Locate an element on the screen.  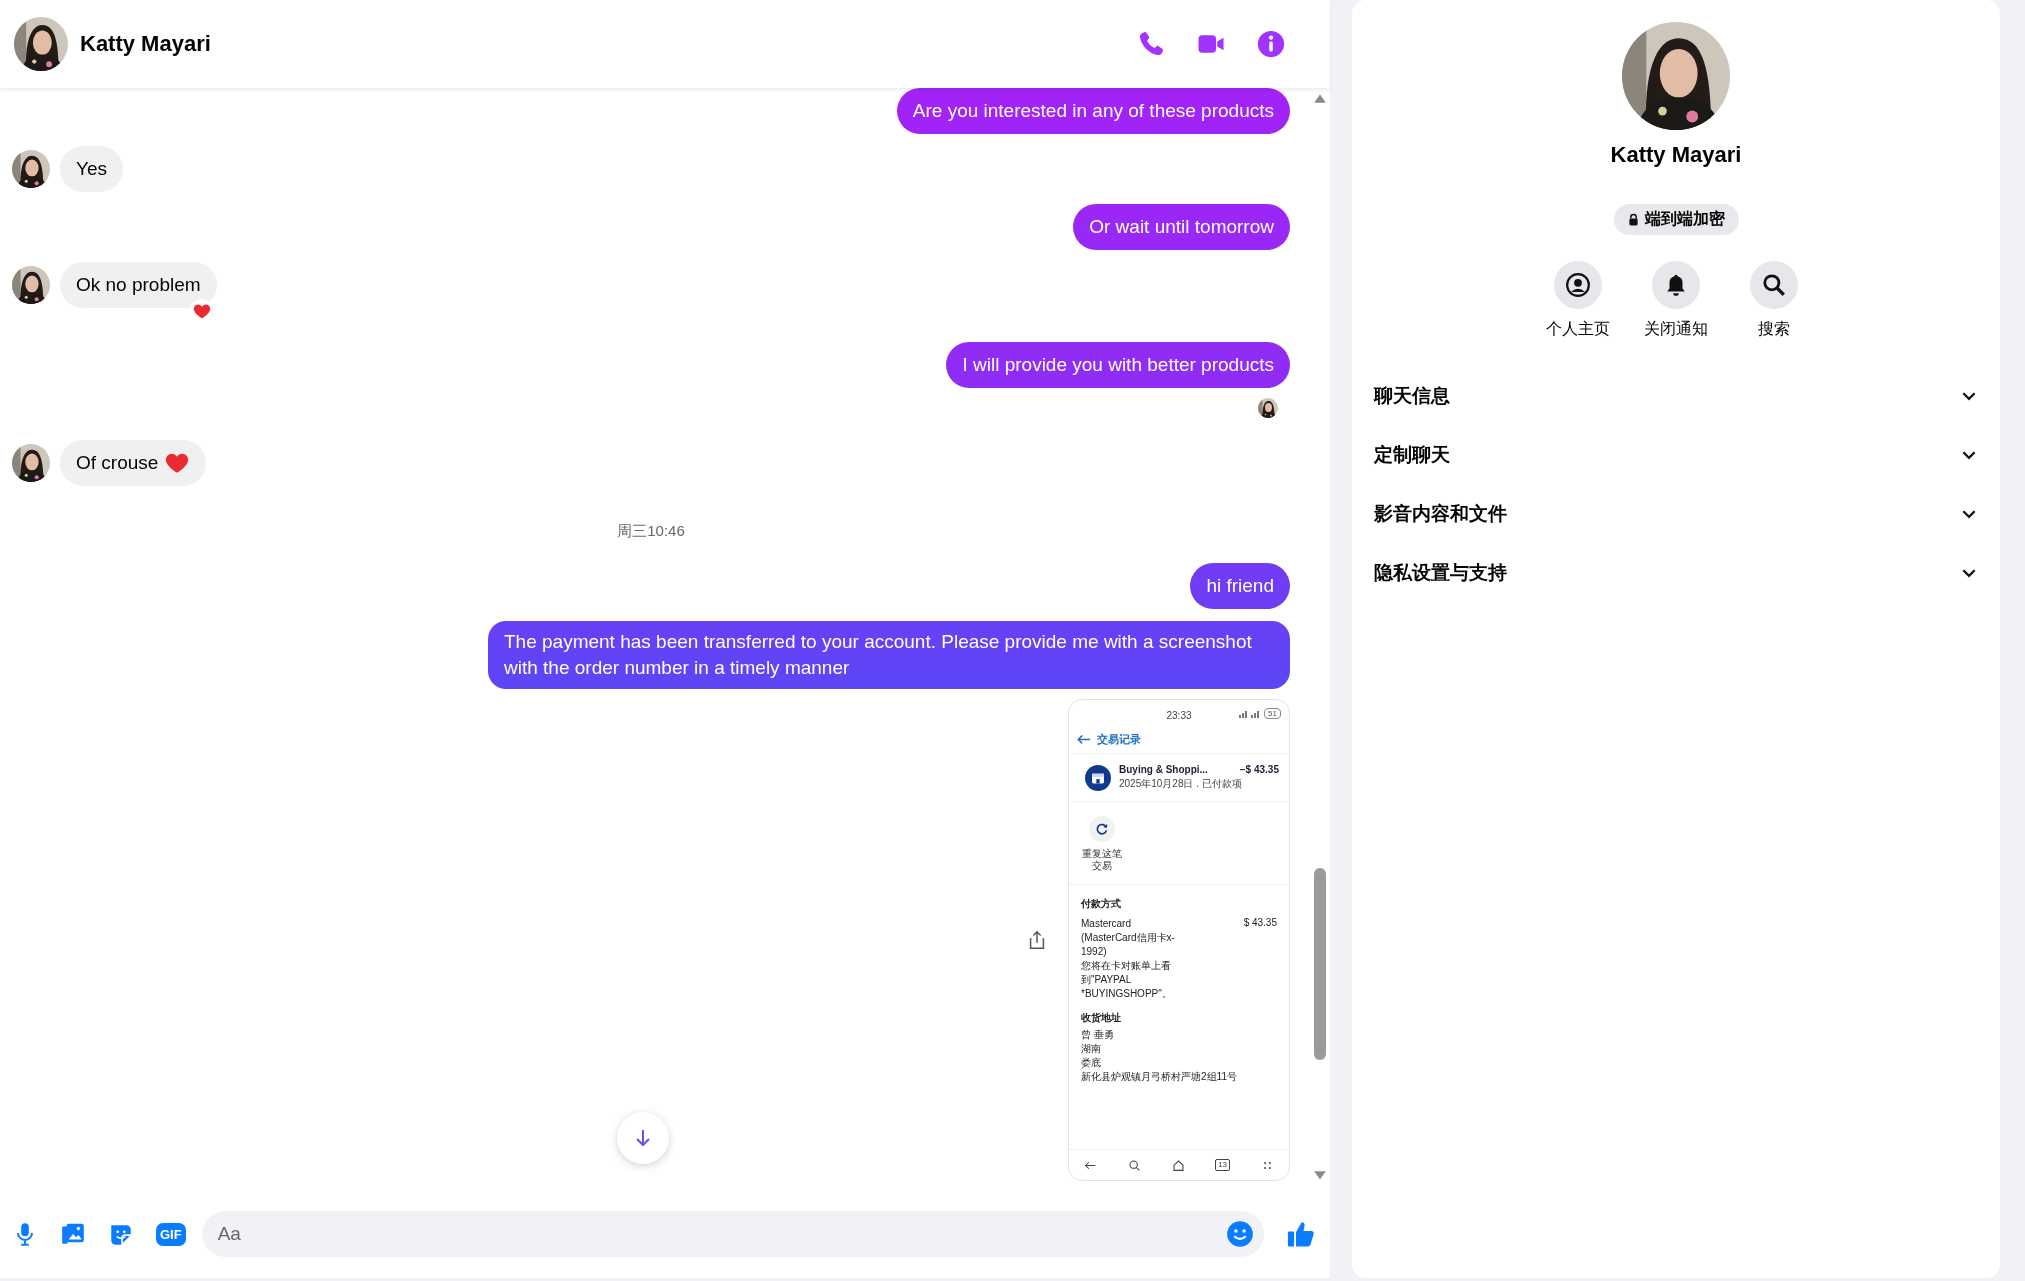
payment-text: *BUYINGSHOPP"。 is located at coordinates (1127, 994).